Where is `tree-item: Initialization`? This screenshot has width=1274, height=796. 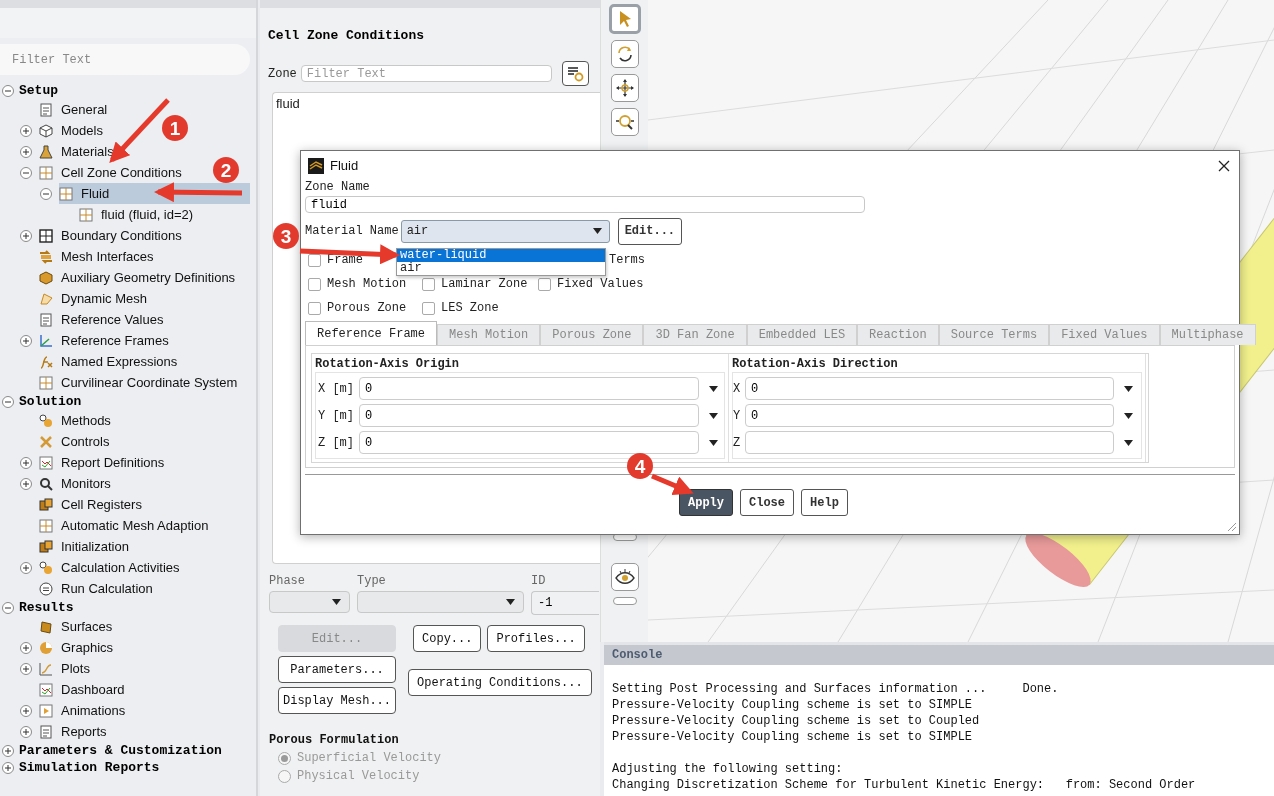
tree-item: Initialization is located at coordinates (84, 546).